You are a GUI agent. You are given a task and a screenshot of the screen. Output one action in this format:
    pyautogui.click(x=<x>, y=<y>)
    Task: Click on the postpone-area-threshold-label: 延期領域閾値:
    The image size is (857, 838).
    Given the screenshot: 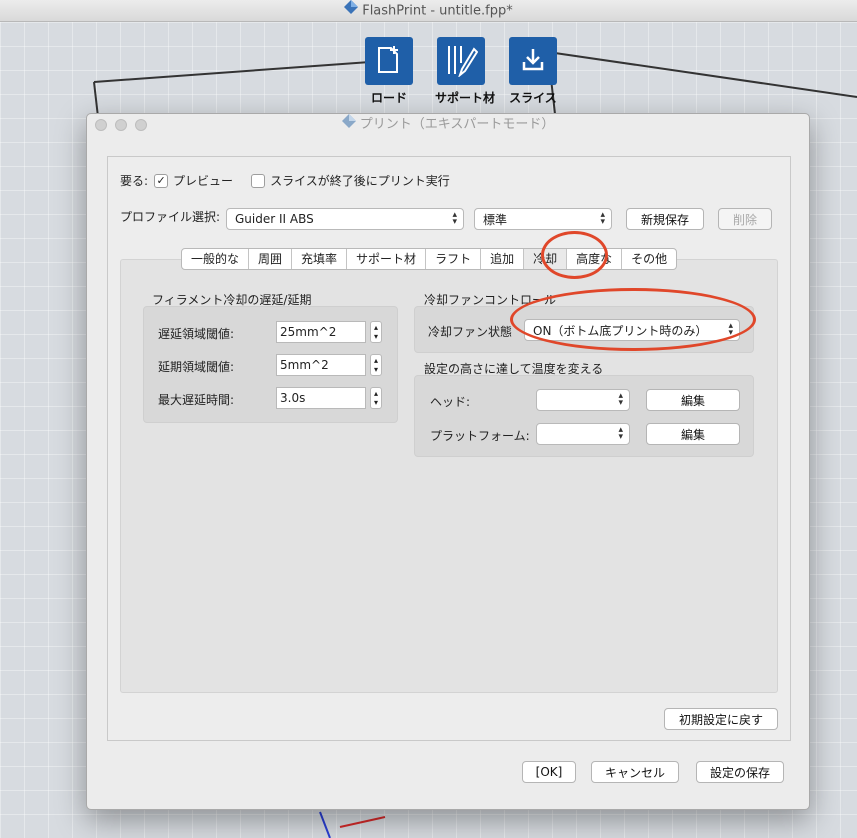 What is the action you would take?
    pyautogui.click(x=196, y=367)
    